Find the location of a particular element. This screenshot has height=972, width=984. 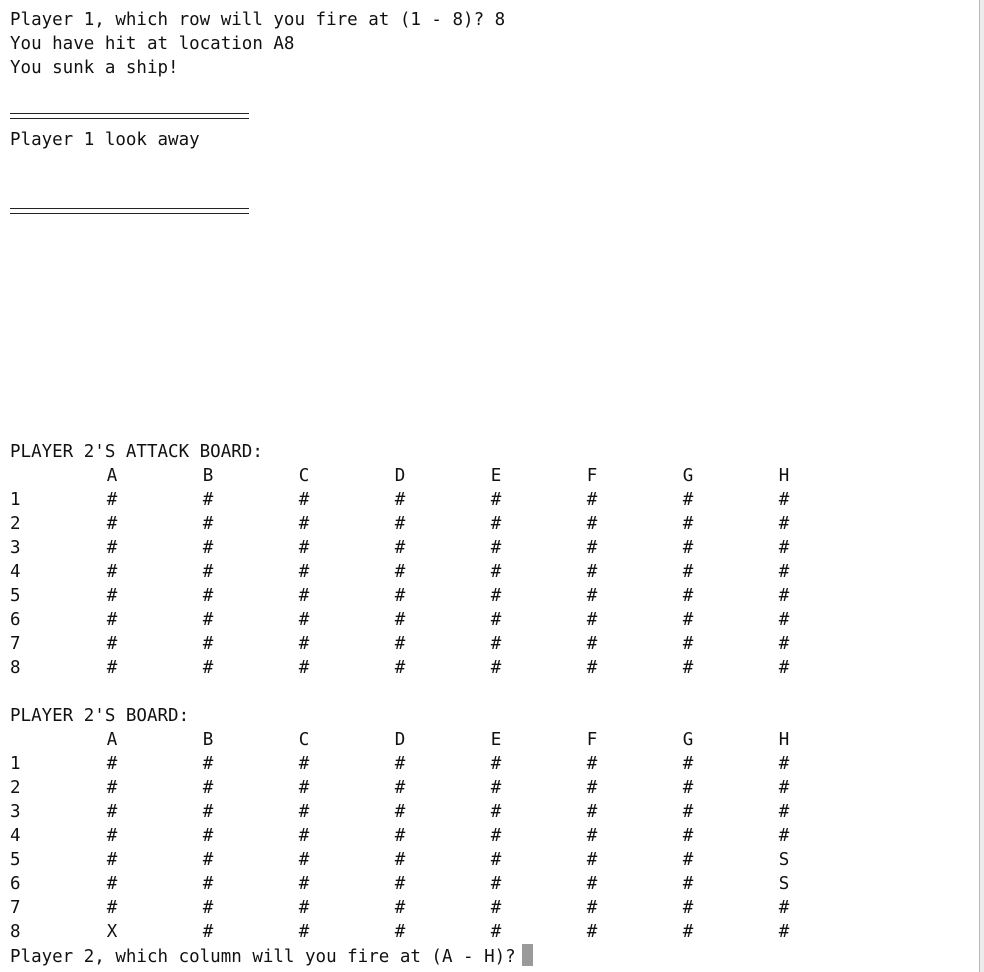

text-cursor is located at coordinates (527, 955).